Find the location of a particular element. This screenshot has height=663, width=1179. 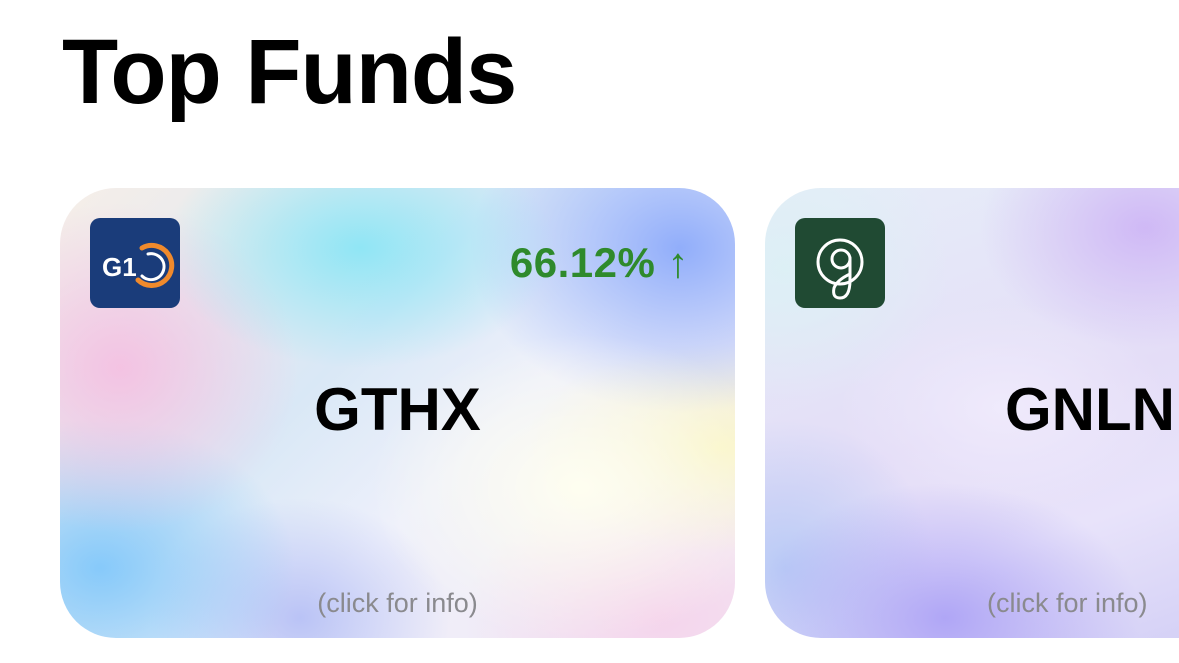

fund-ticker: GTHX is located at coordinates (397, 409).